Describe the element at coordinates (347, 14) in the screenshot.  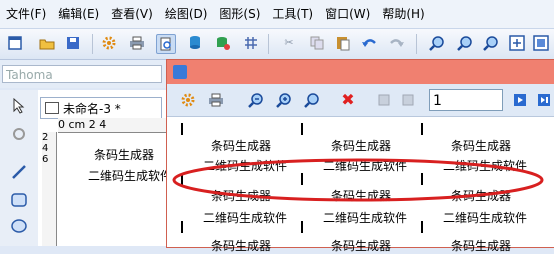
I see `menu-window: 窗口(W)` at that location.